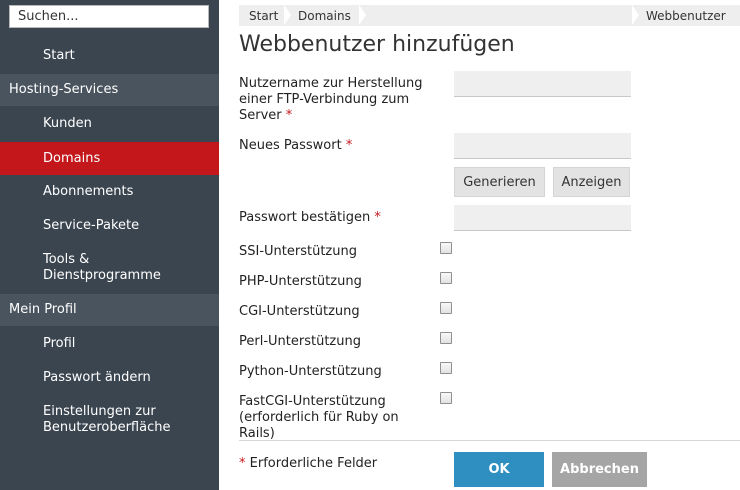 This screenshot has height=490, width=740. I want to click on breadcrumb-start: Start, so click(265, 15).